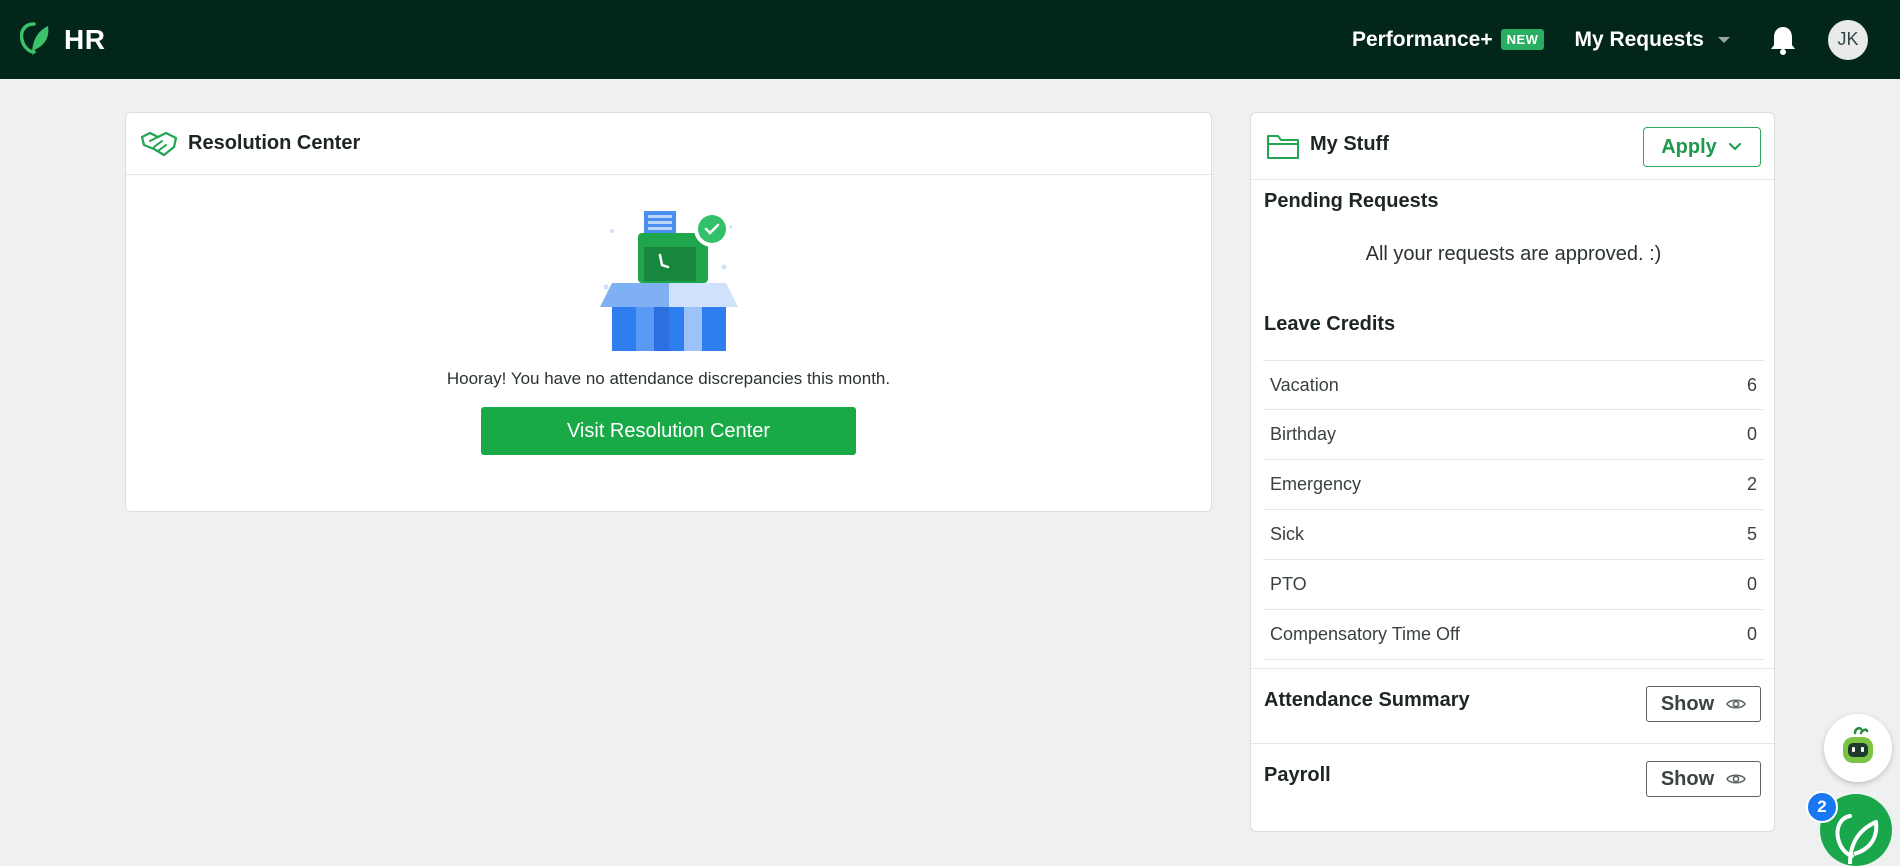 The height and width of the screenshot is (866, 1900). What do you see at coordinates (159, 143) in the screenshot?
I see `handshake-icon` at bounding box center [159, 143].